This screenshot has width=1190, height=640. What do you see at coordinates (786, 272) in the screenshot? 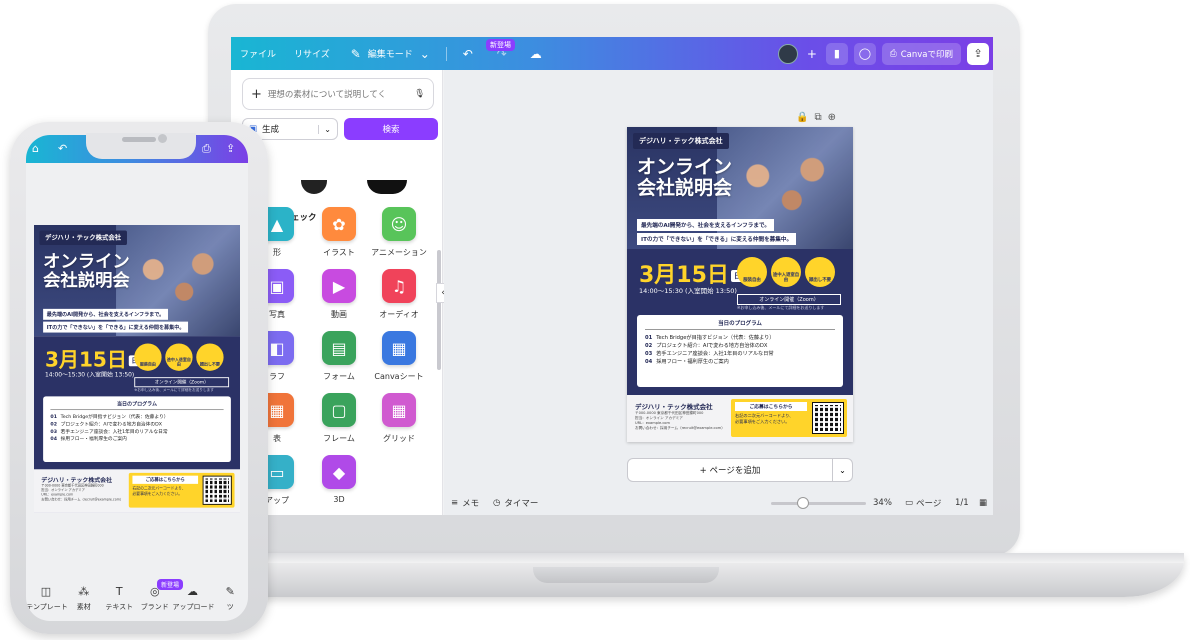
I see `flyer-feature-circles: 服装自由 途中入退室自由 顔出し不要` at bounding box center [786, 272].